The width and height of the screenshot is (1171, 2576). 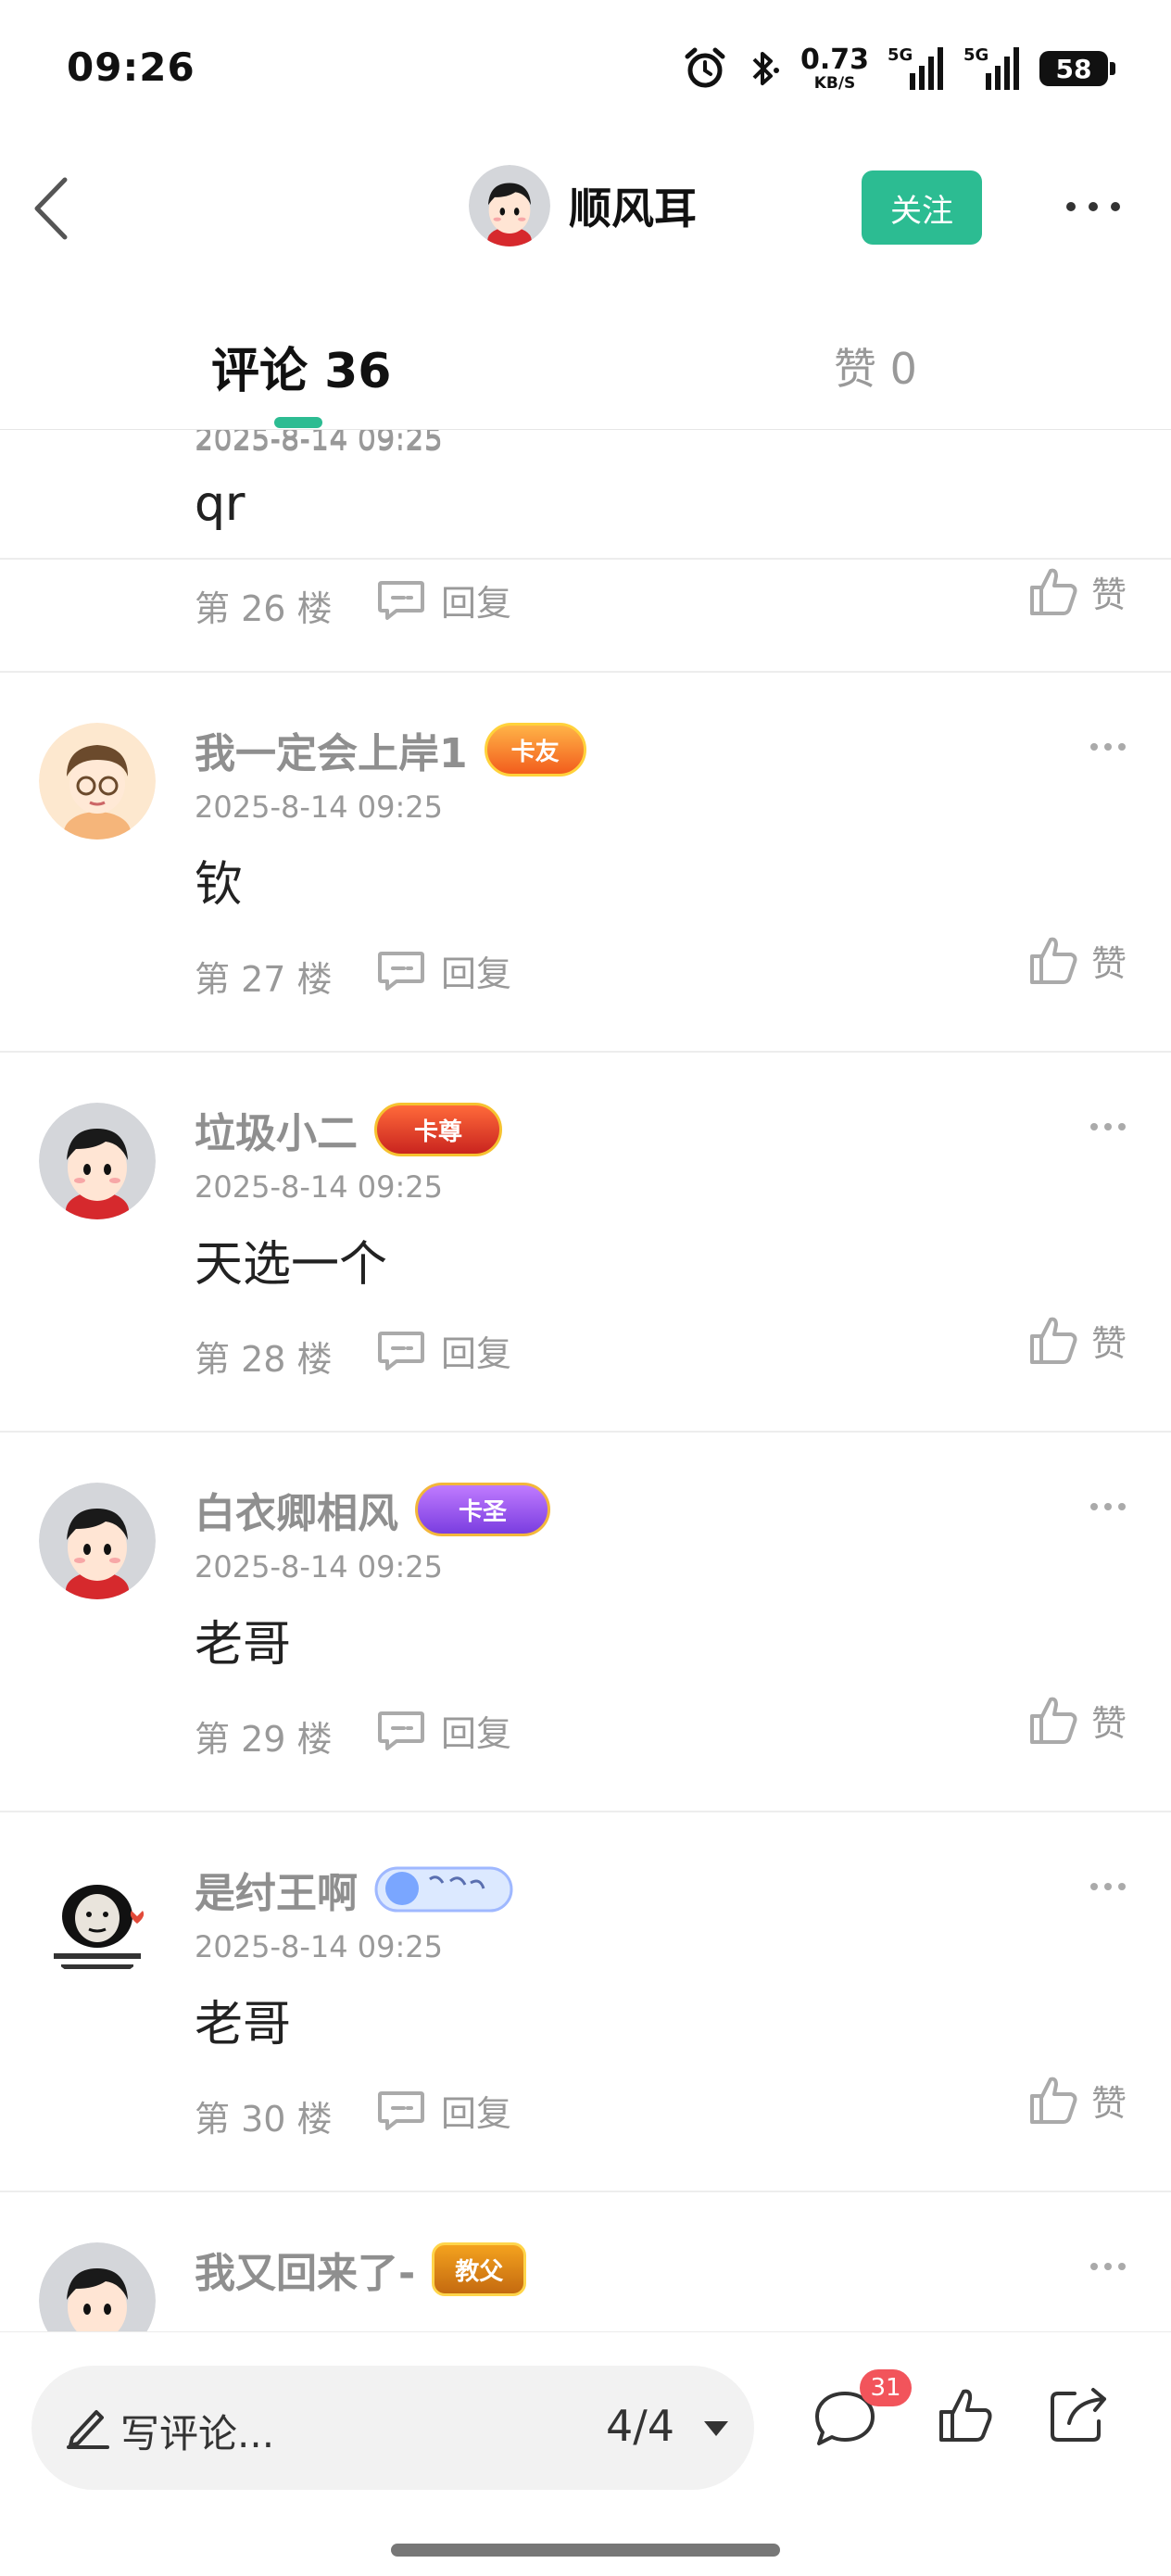 What do you see at coordinates (444, 1889) in the screenshot?
I see `emperor-badge-icon` at bounding box center [444, 1889].